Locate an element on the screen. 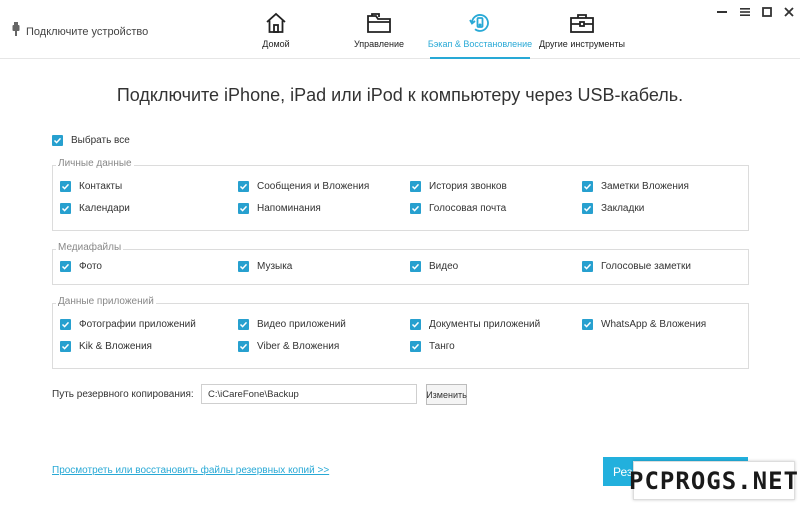 Image resolution: width=800 pixels, height=510 pixels. checkbox-label: Контакты is located at coordinates (101, 186).